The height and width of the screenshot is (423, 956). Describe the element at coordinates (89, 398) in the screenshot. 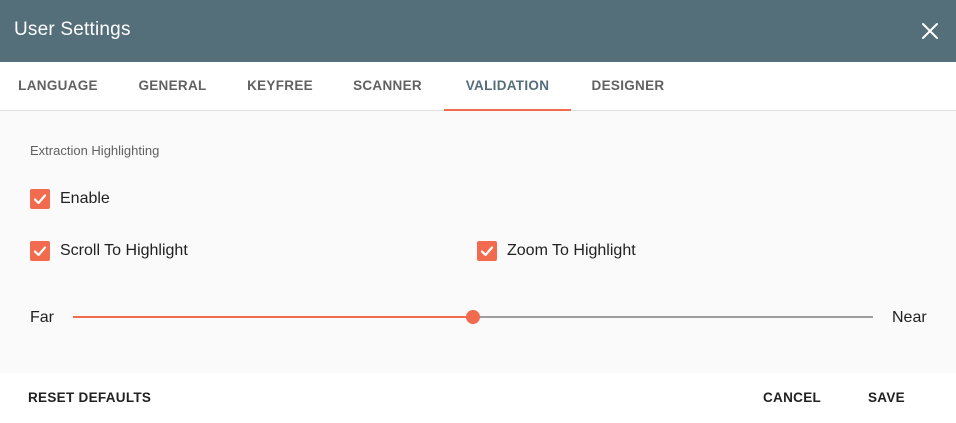

I see `reset-defaults-button: RESET DEFAULTS` at that location.